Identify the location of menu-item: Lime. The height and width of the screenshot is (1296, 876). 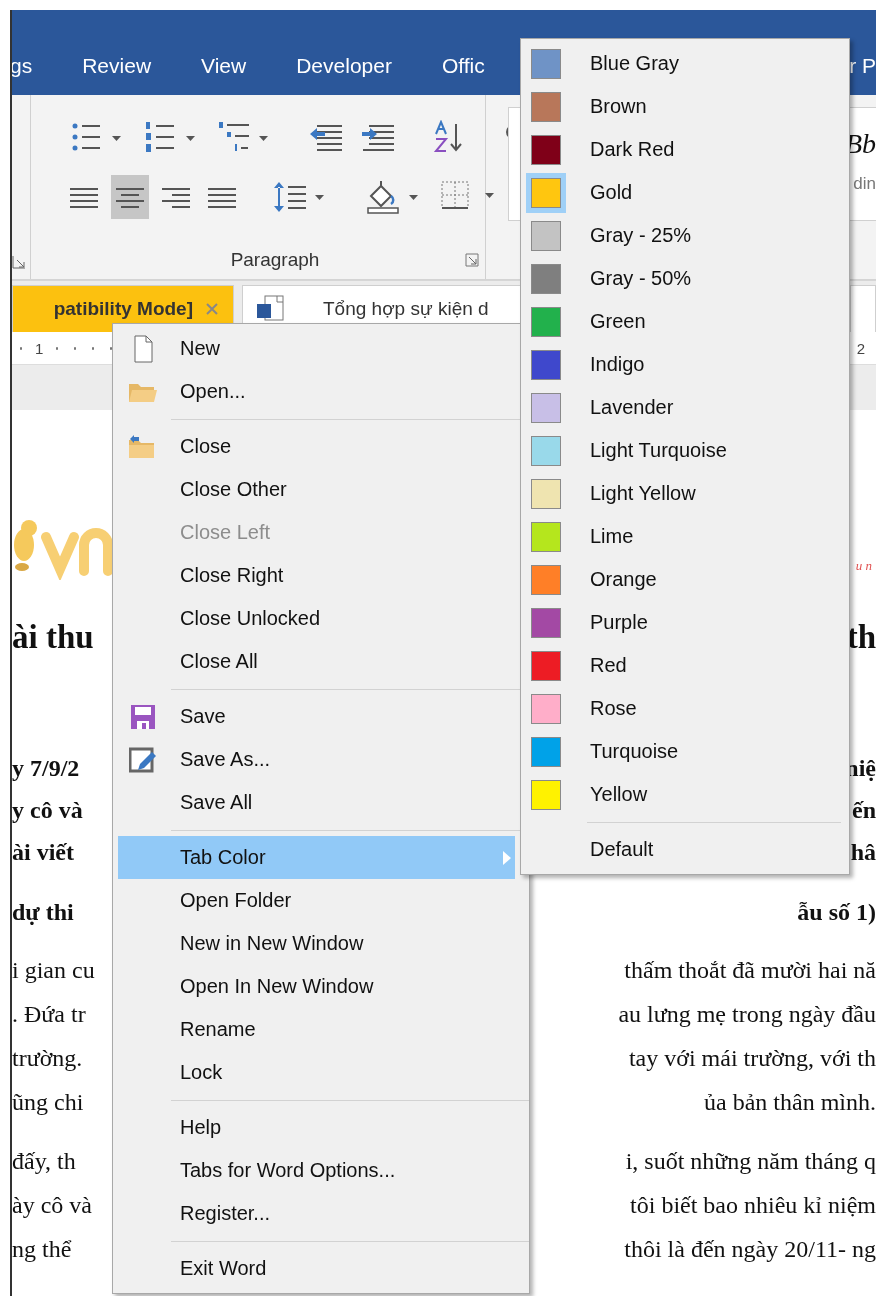
(685, 536).